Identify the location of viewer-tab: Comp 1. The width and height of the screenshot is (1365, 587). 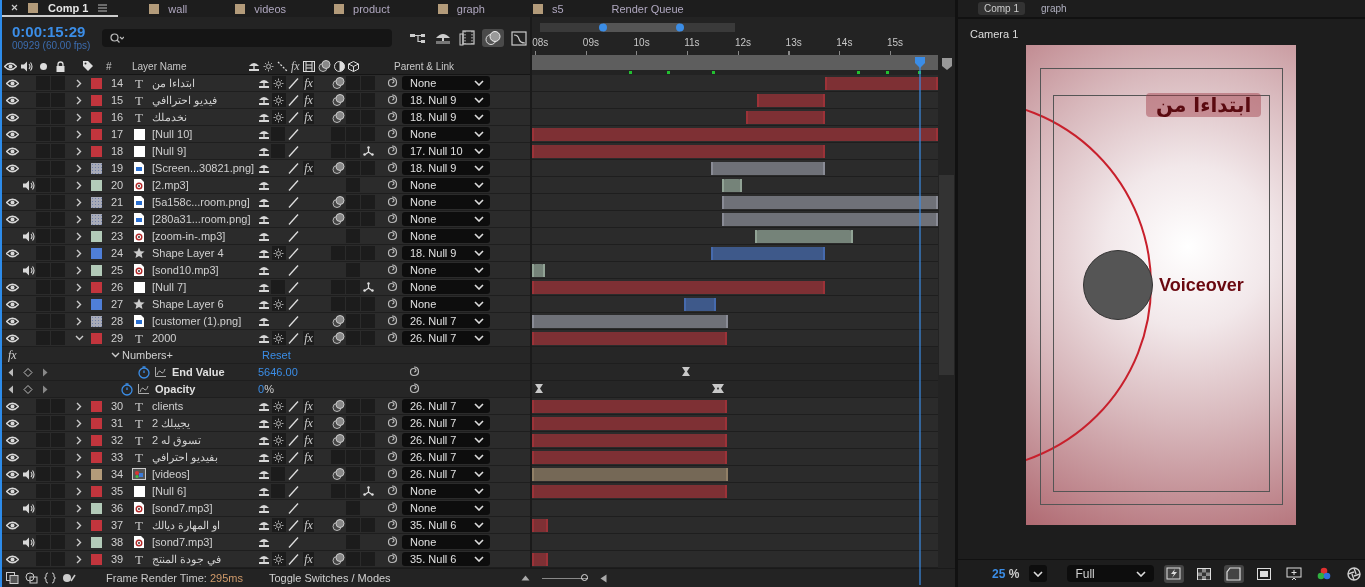
(1001, 8).